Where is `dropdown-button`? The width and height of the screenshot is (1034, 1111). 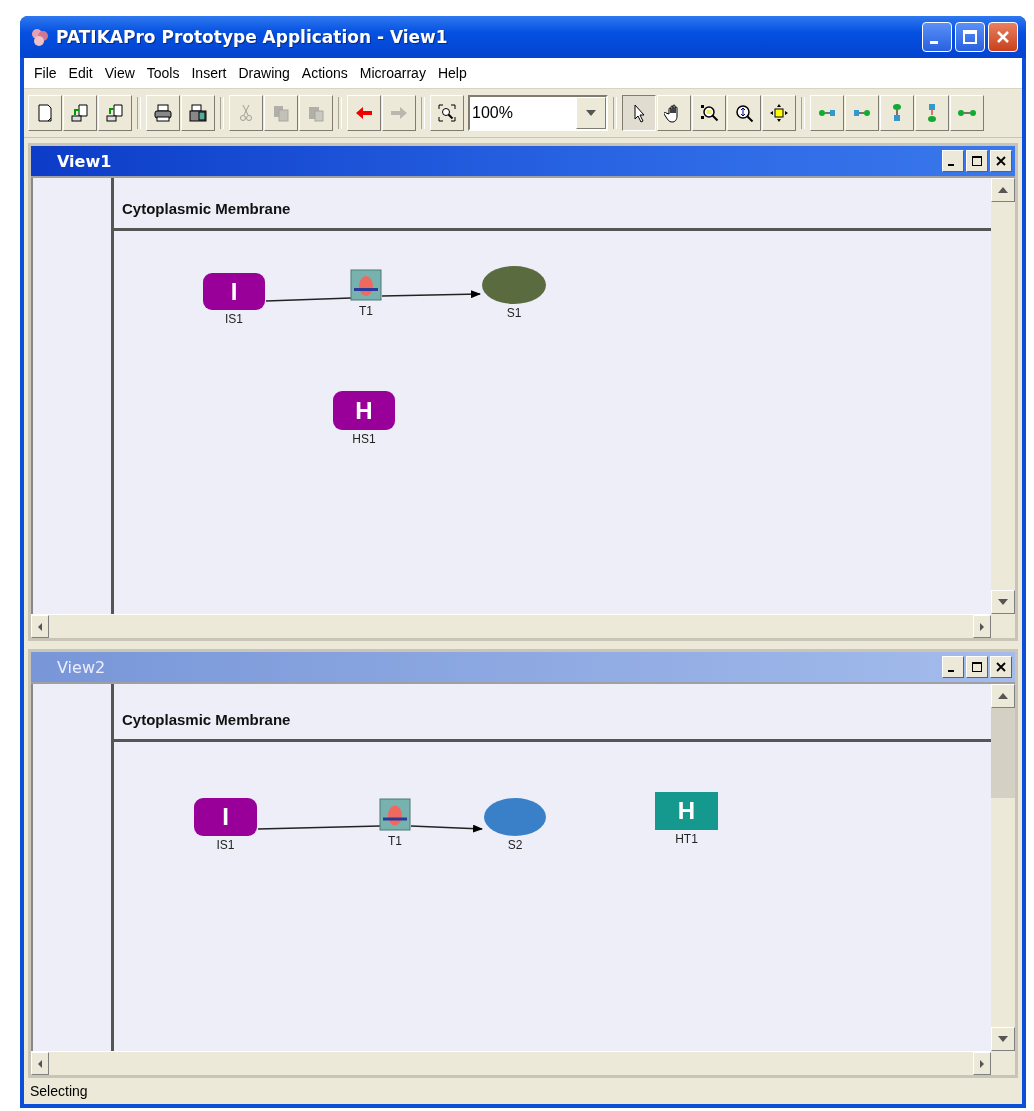 dropdown-button is located at coordinates (591, 113).